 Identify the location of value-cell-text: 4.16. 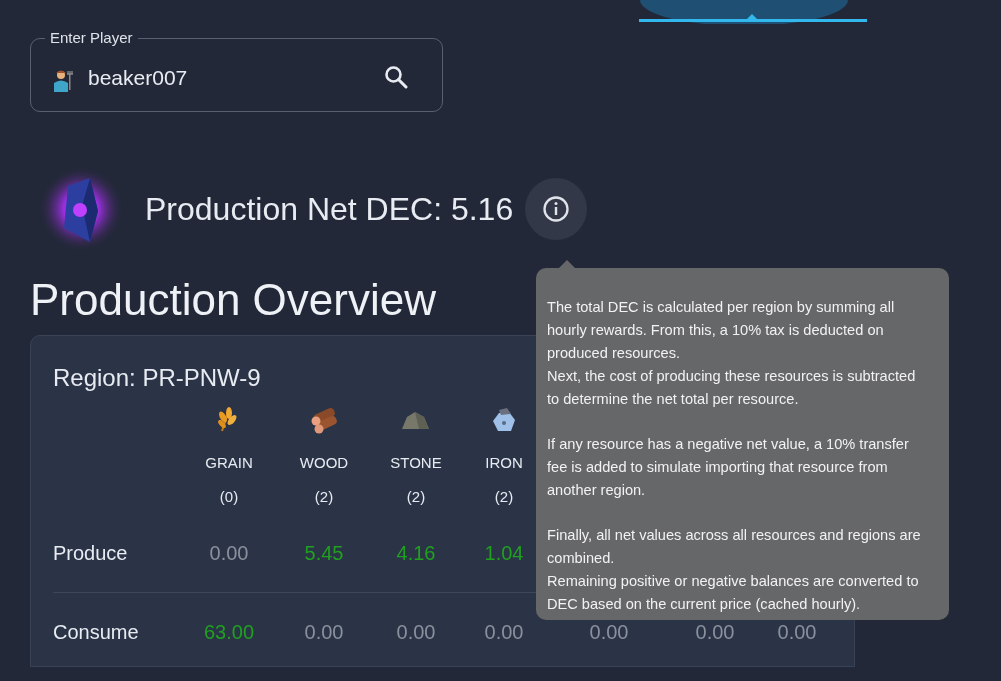
(416, 553).